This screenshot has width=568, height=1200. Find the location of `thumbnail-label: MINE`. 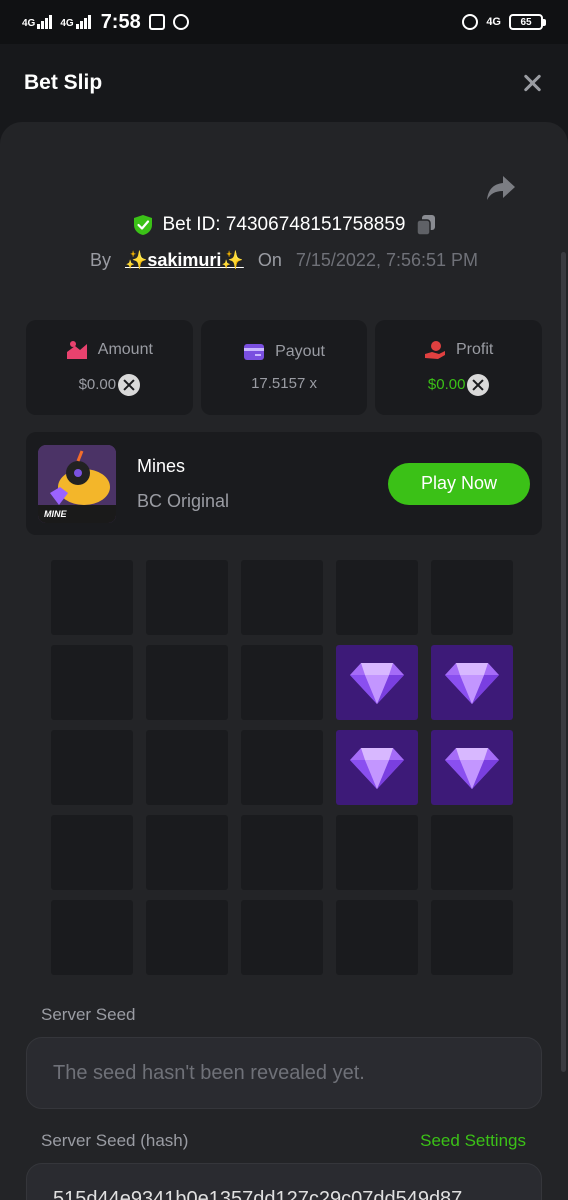

thumbnail-label: MINE is located at coordinates (55, 513).